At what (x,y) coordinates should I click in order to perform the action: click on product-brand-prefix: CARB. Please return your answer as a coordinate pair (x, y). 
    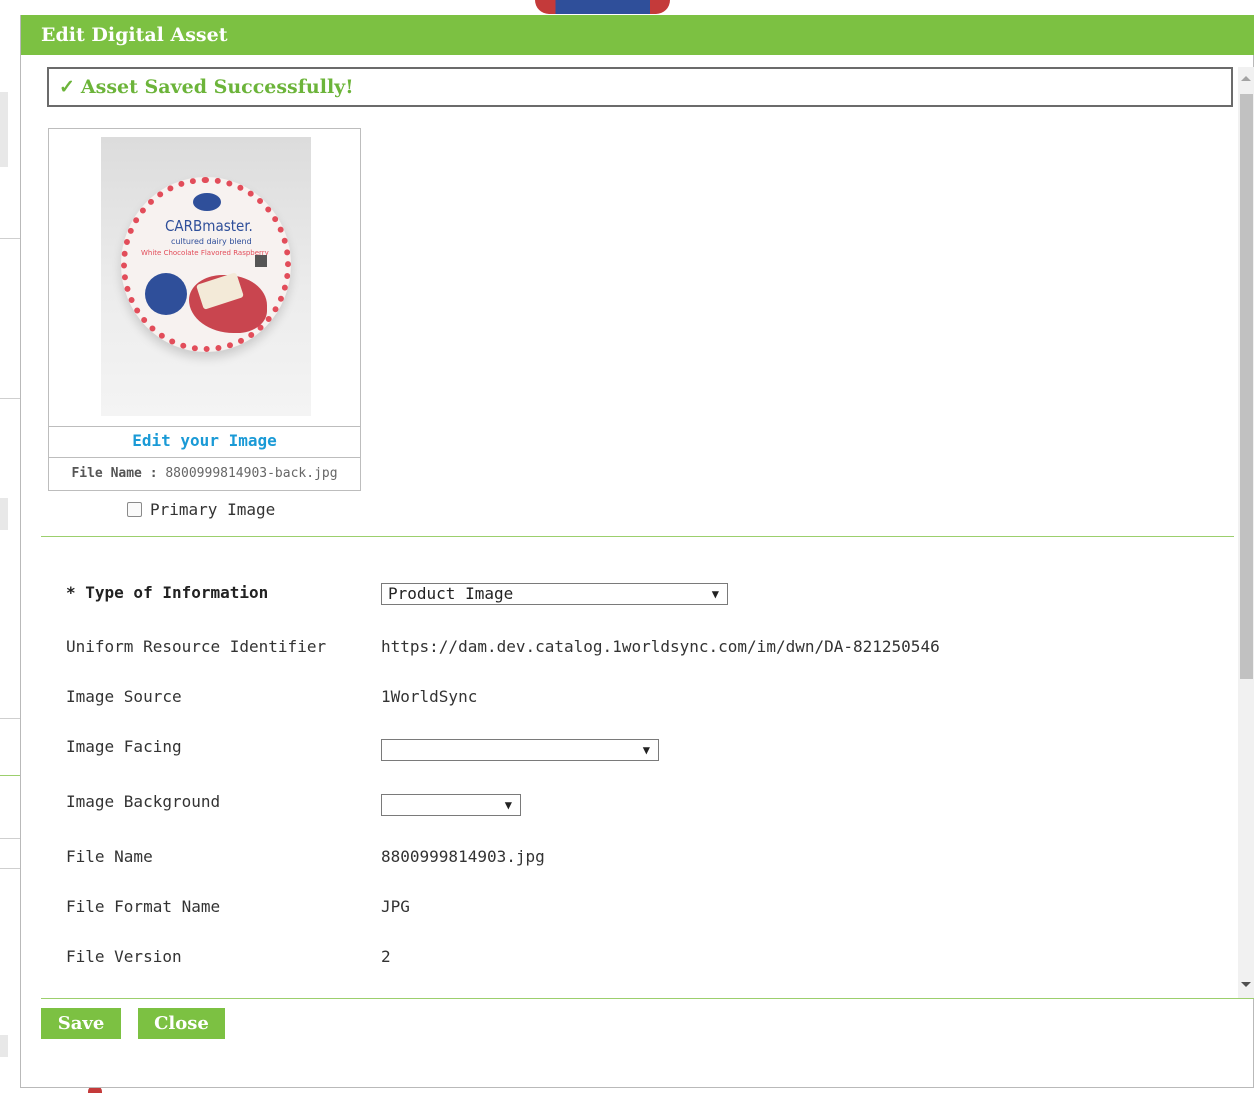
    Looking at the image, I should click on (184, 226).